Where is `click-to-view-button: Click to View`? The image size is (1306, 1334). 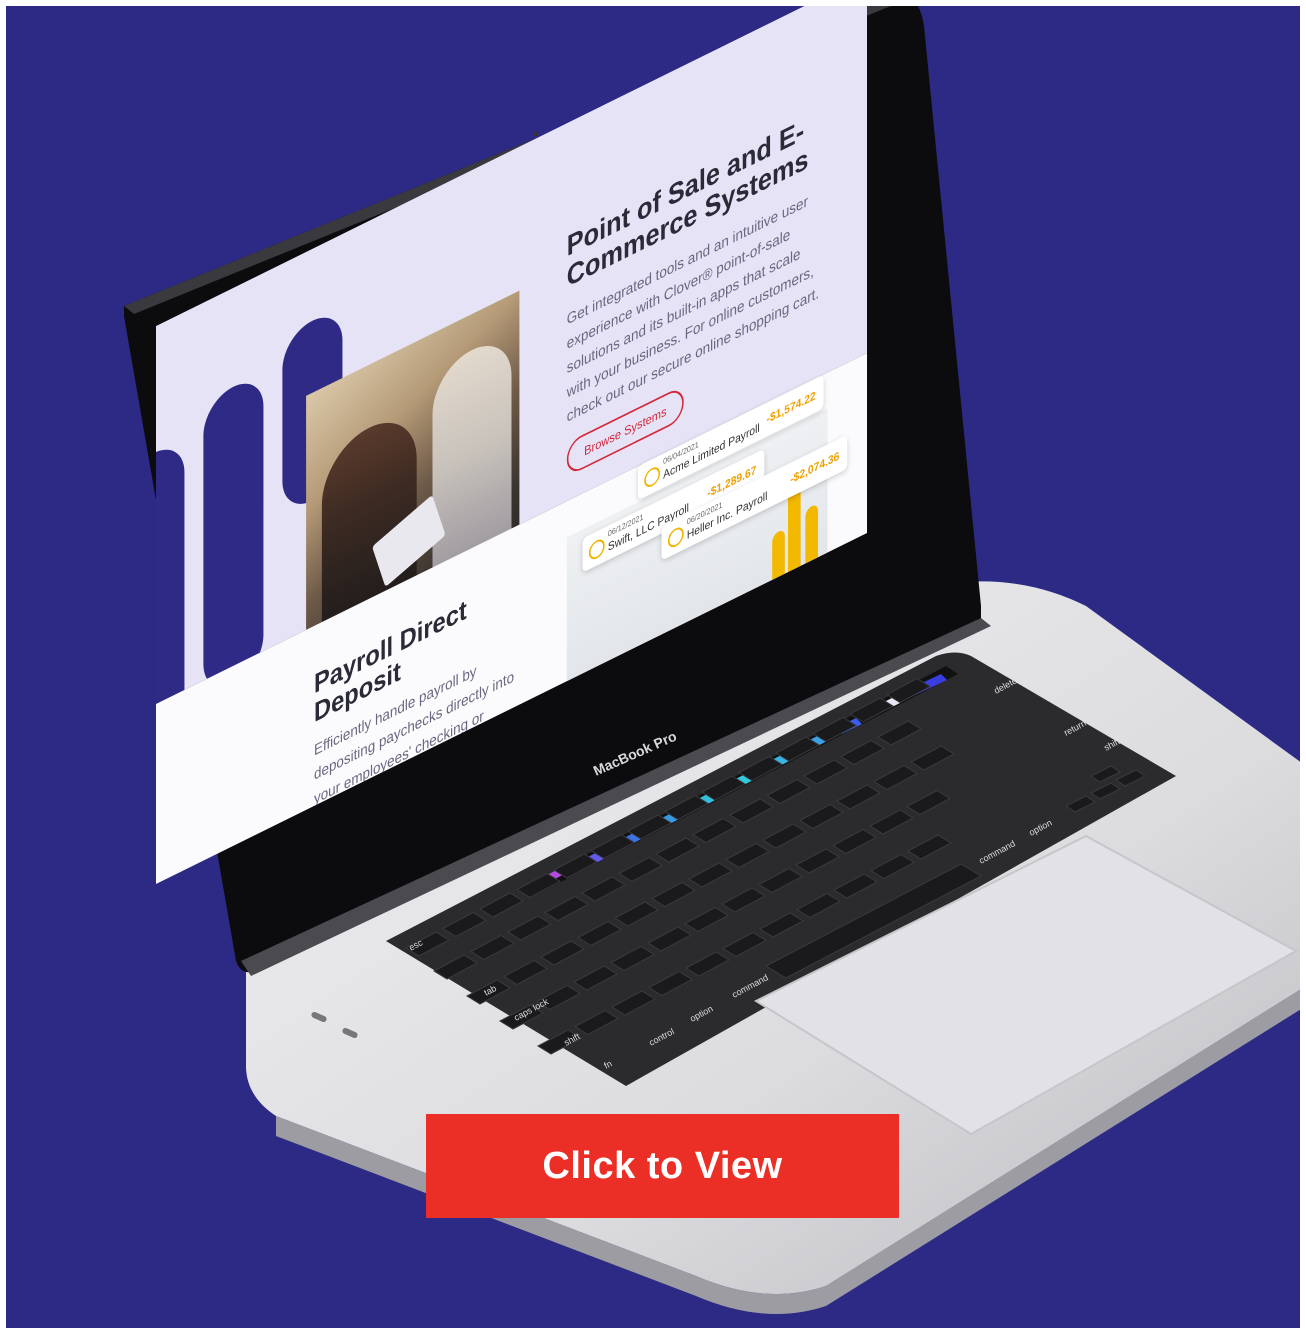
click-to-view-button: Click to View is located at coordinates (662, 1166).